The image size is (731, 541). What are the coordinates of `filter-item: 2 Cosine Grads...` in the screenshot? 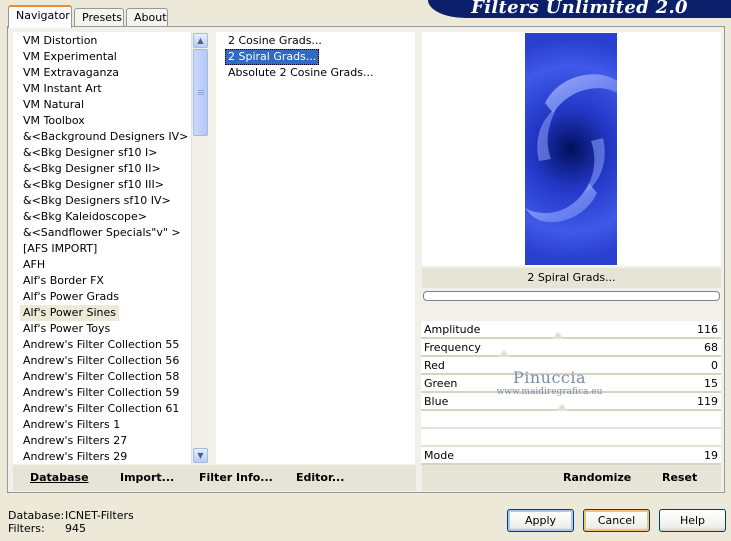 It's located at (275, 41).